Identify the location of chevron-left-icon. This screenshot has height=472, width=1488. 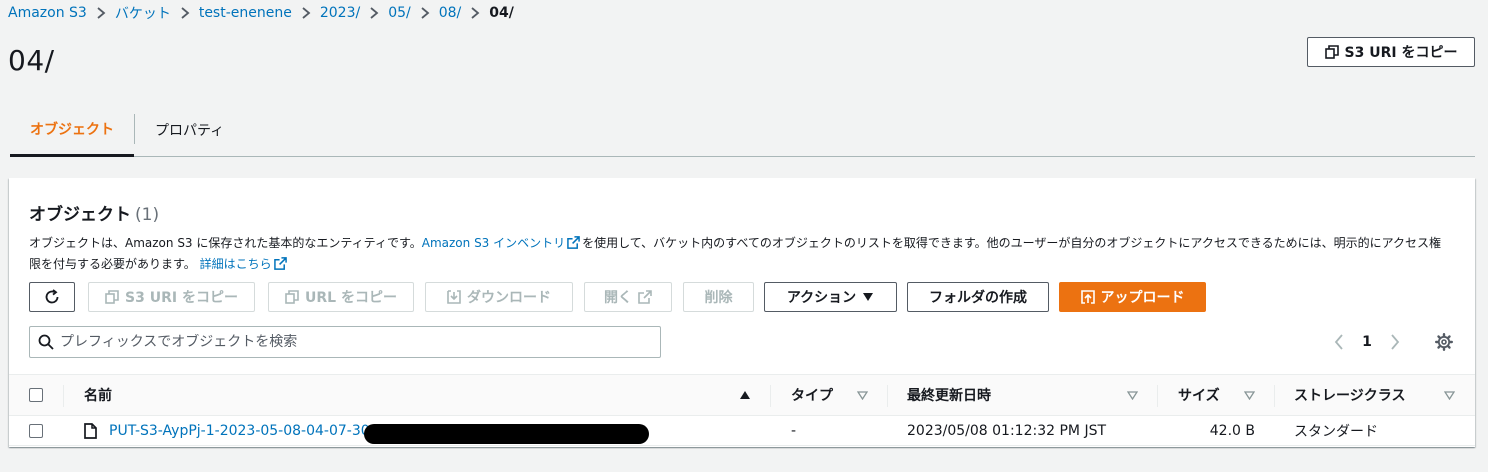
(1338, 342).